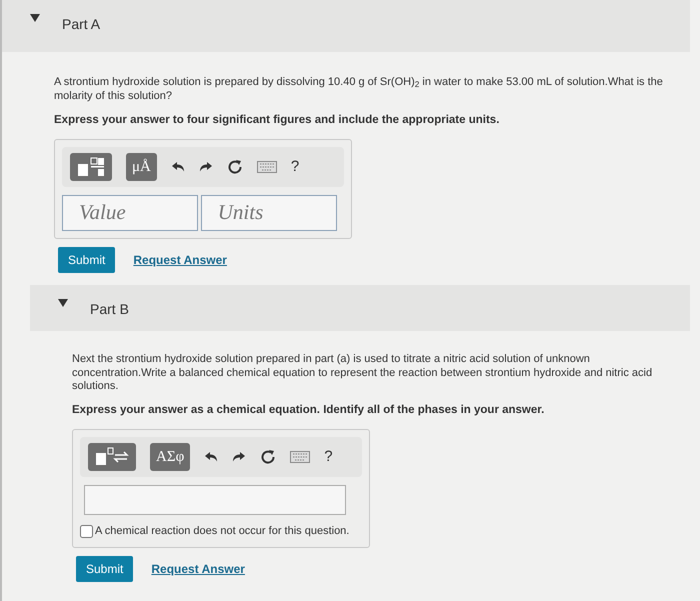 The width and height of the screenshot is (700, 601). What do you see at coordinates (215, 500) in the screenshot?
I see `answer-field` at bounding box center [215, 500].